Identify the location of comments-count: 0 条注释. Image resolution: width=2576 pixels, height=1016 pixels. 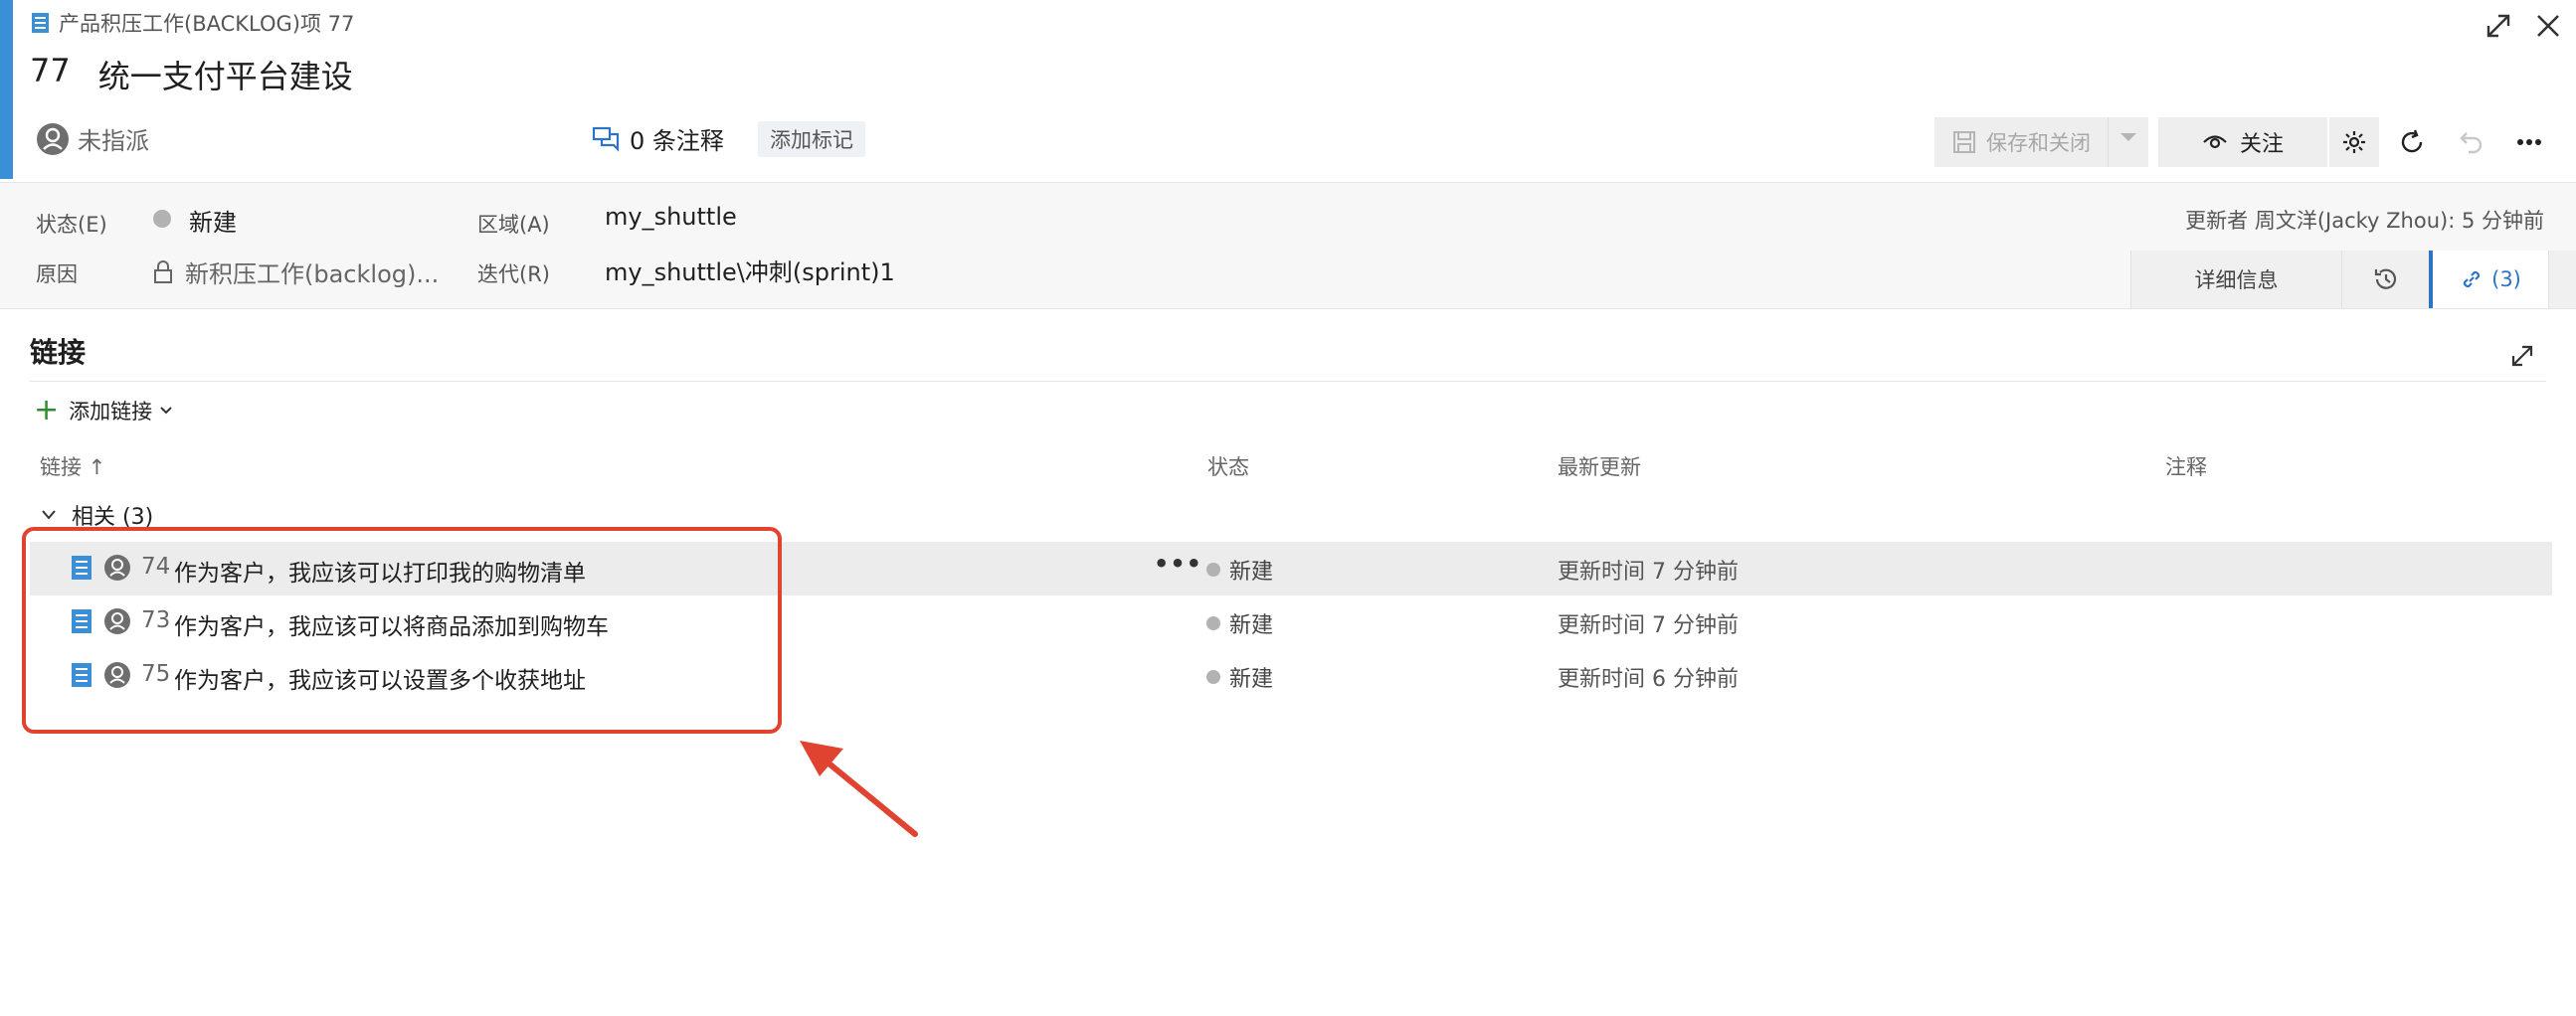
(677, 141).